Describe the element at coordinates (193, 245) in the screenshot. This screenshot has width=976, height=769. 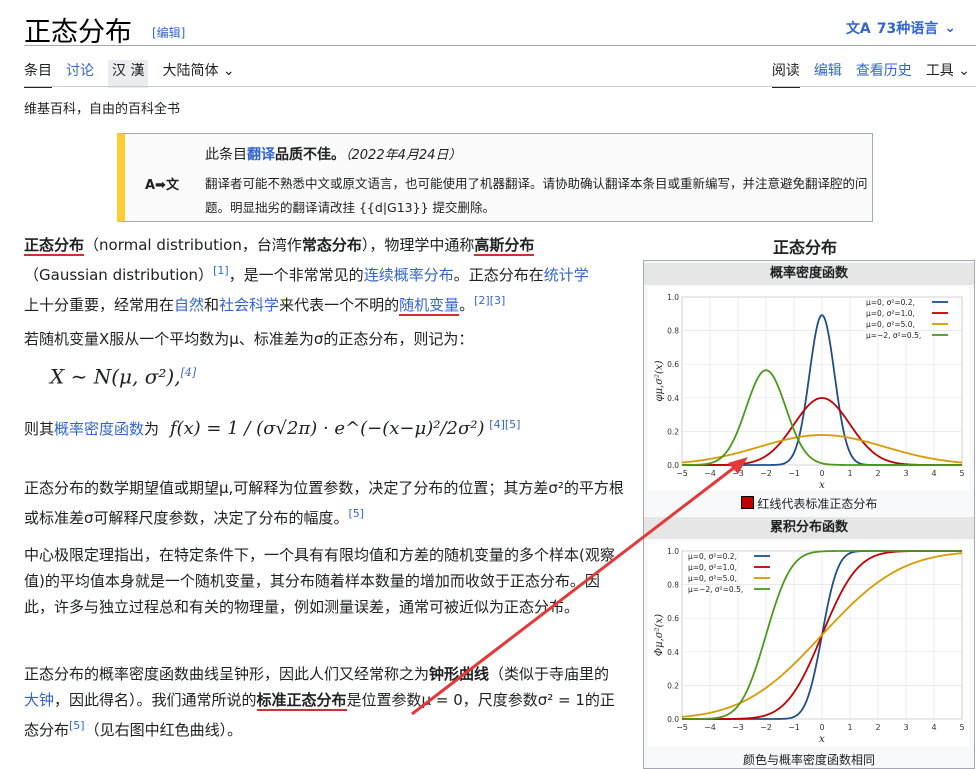
I see `text: （normal distribution，台湾作` at that location.